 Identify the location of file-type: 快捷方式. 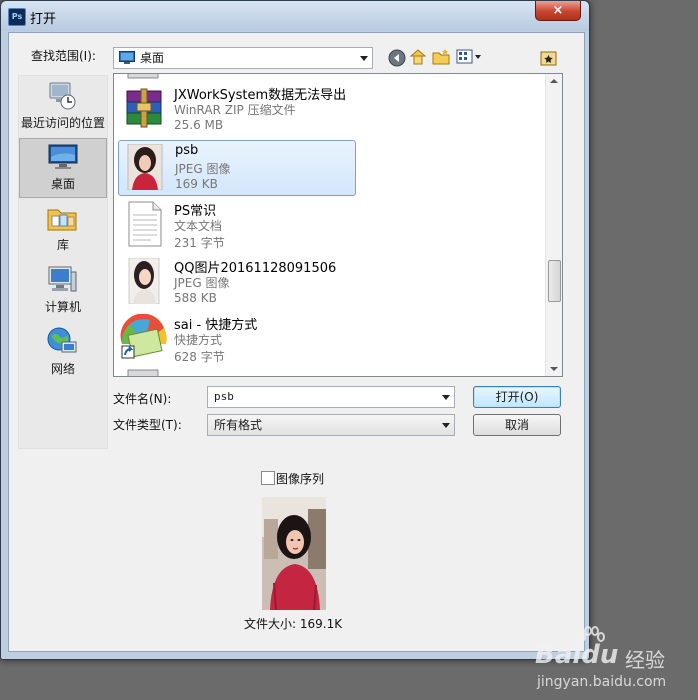
(198, 340).